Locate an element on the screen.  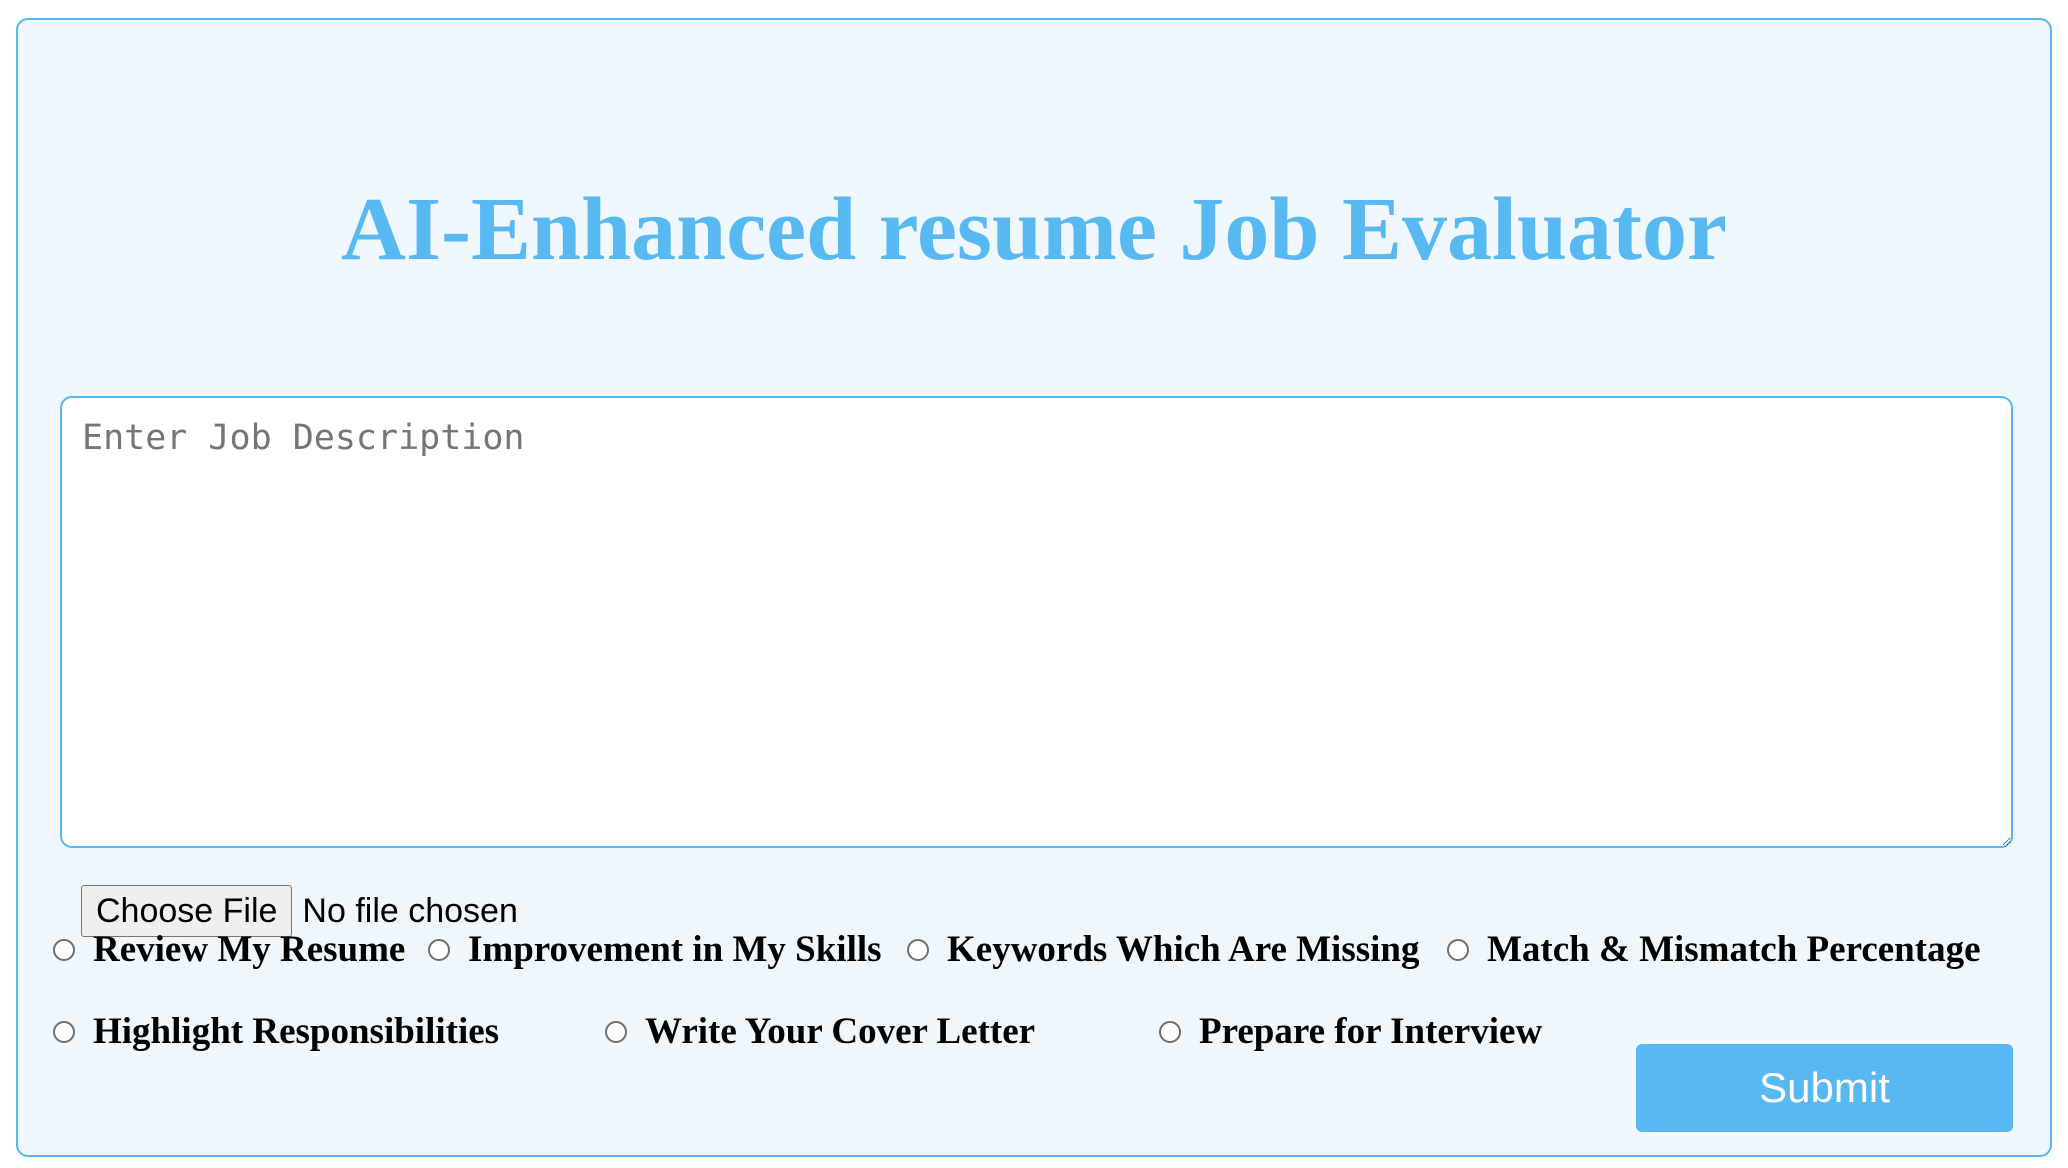
radio-write-cover-letter is located at coordinates (616, 1031).